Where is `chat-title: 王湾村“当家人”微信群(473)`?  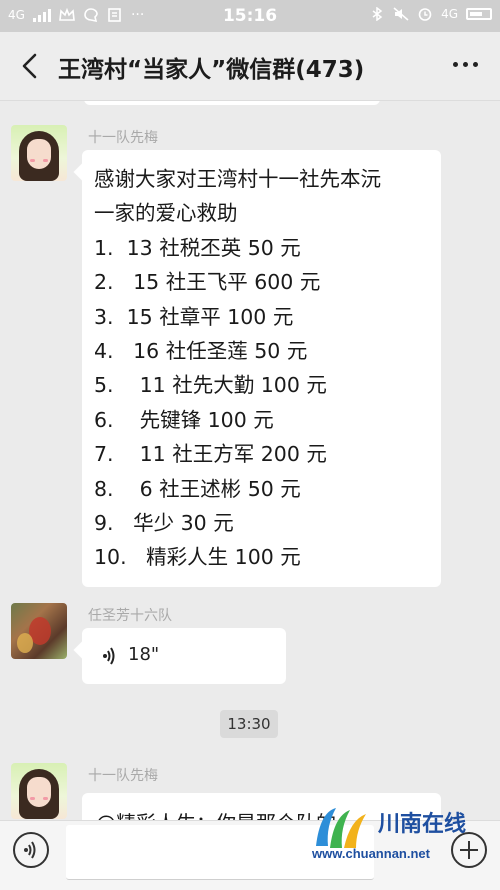
chat-title: 王湾村“当家人”微信群(473) is located at coordinates (211, 70).